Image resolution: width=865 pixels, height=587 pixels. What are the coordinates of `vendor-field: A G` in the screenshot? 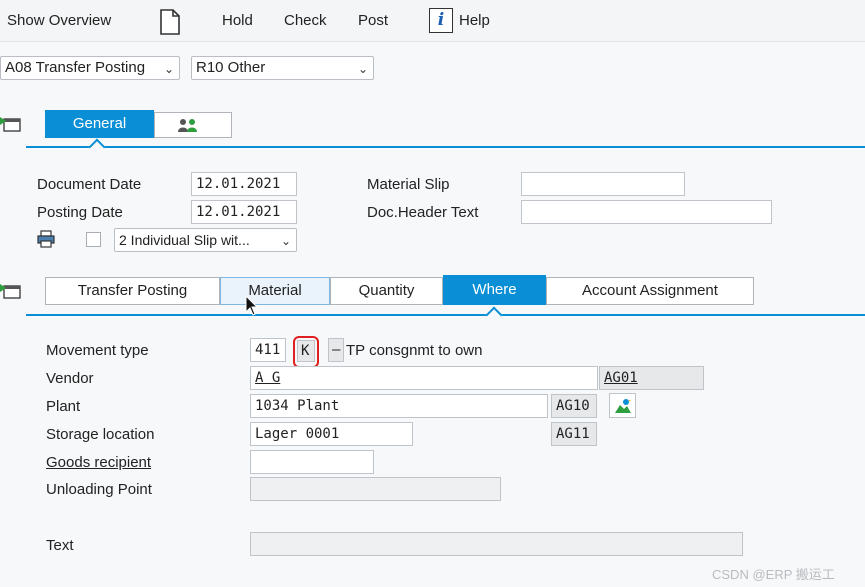 It's located at (424, 378).